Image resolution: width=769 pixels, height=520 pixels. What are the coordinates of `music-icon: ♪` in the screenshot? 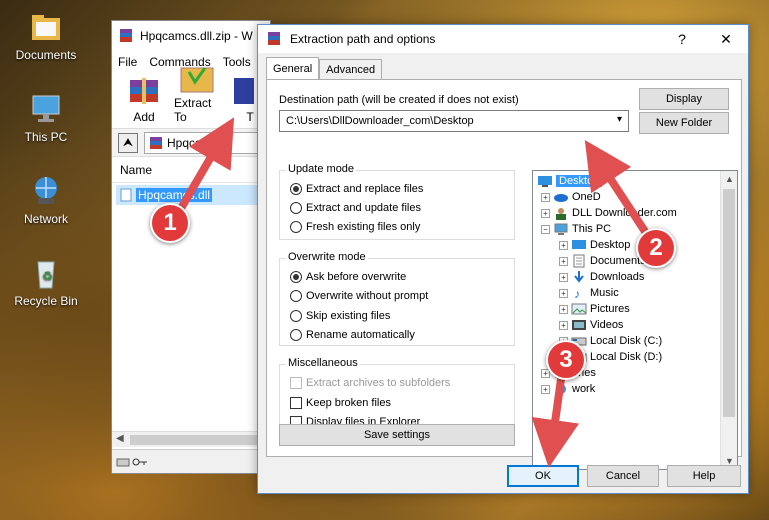 It's located at (577, 293).